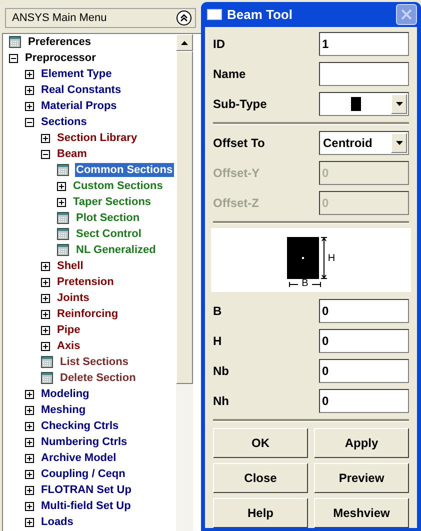 Image resolution: width=421 pixels, height=531 pixels. What do you see at coordinates (347, 143) in the screenshot?
I see `dropdown-value: Centroid` at bounding box center [347, 143].